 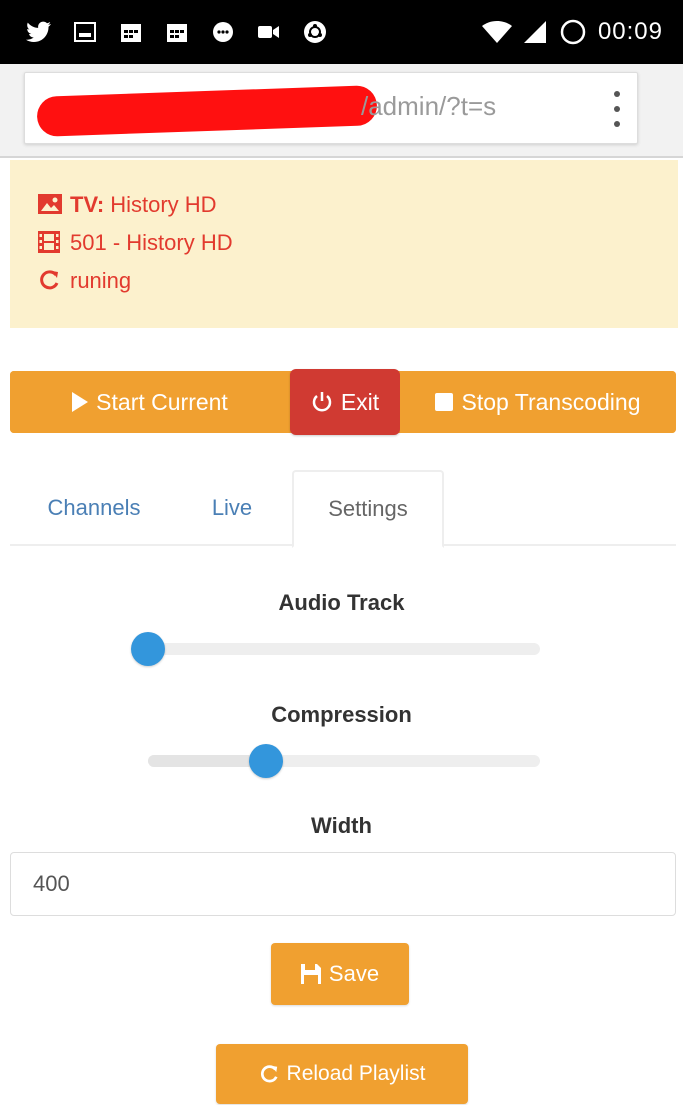 I want to click on film-icon, so click(x=50, y=243).